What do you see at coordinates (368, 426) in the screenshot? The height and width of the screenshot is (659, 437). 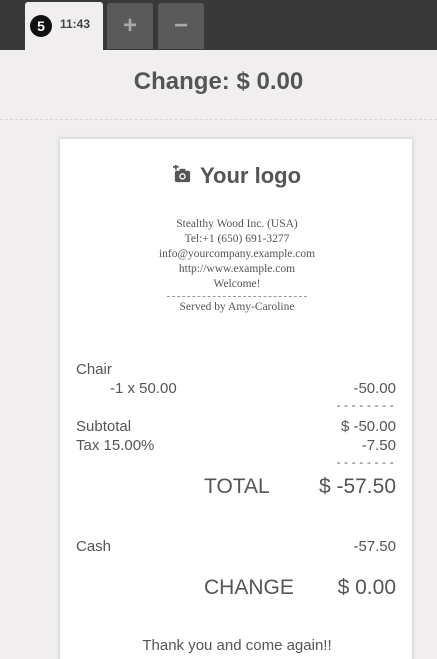 I see `subtotal-value: $ -50.00` at bounding box center [368, 426].